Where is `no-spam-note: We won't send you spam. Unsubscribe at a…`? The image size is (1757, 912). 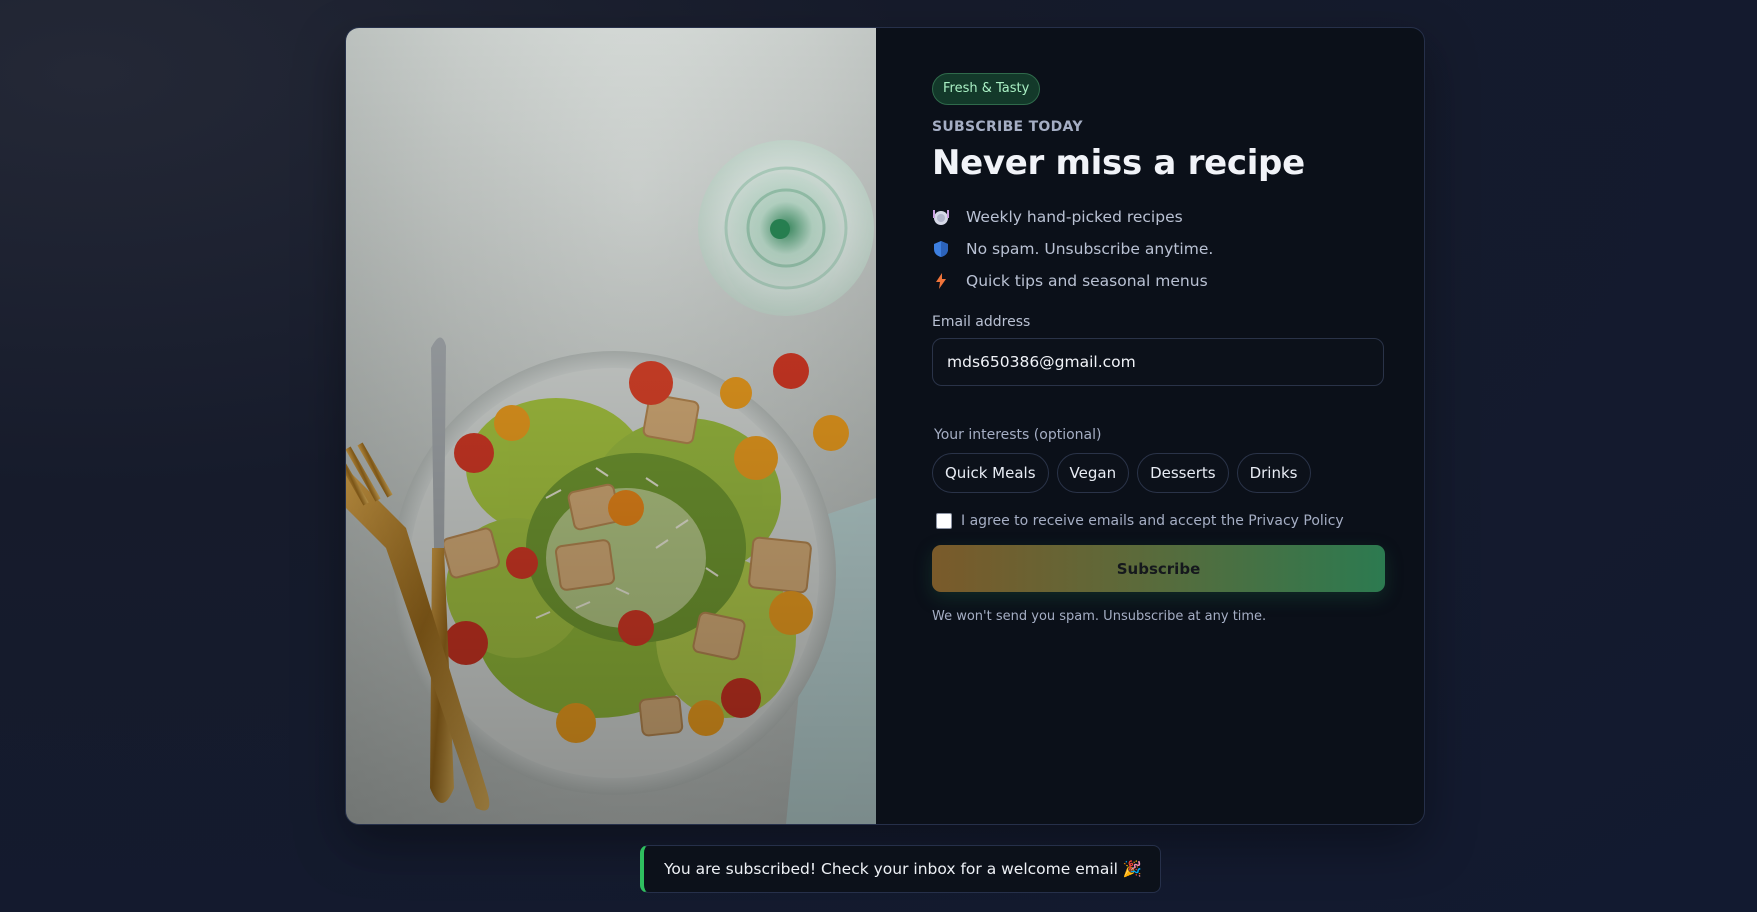 no-spam-note: We won't send you spam. Unsubscribe at a… is located at coordinates (1099, 616).